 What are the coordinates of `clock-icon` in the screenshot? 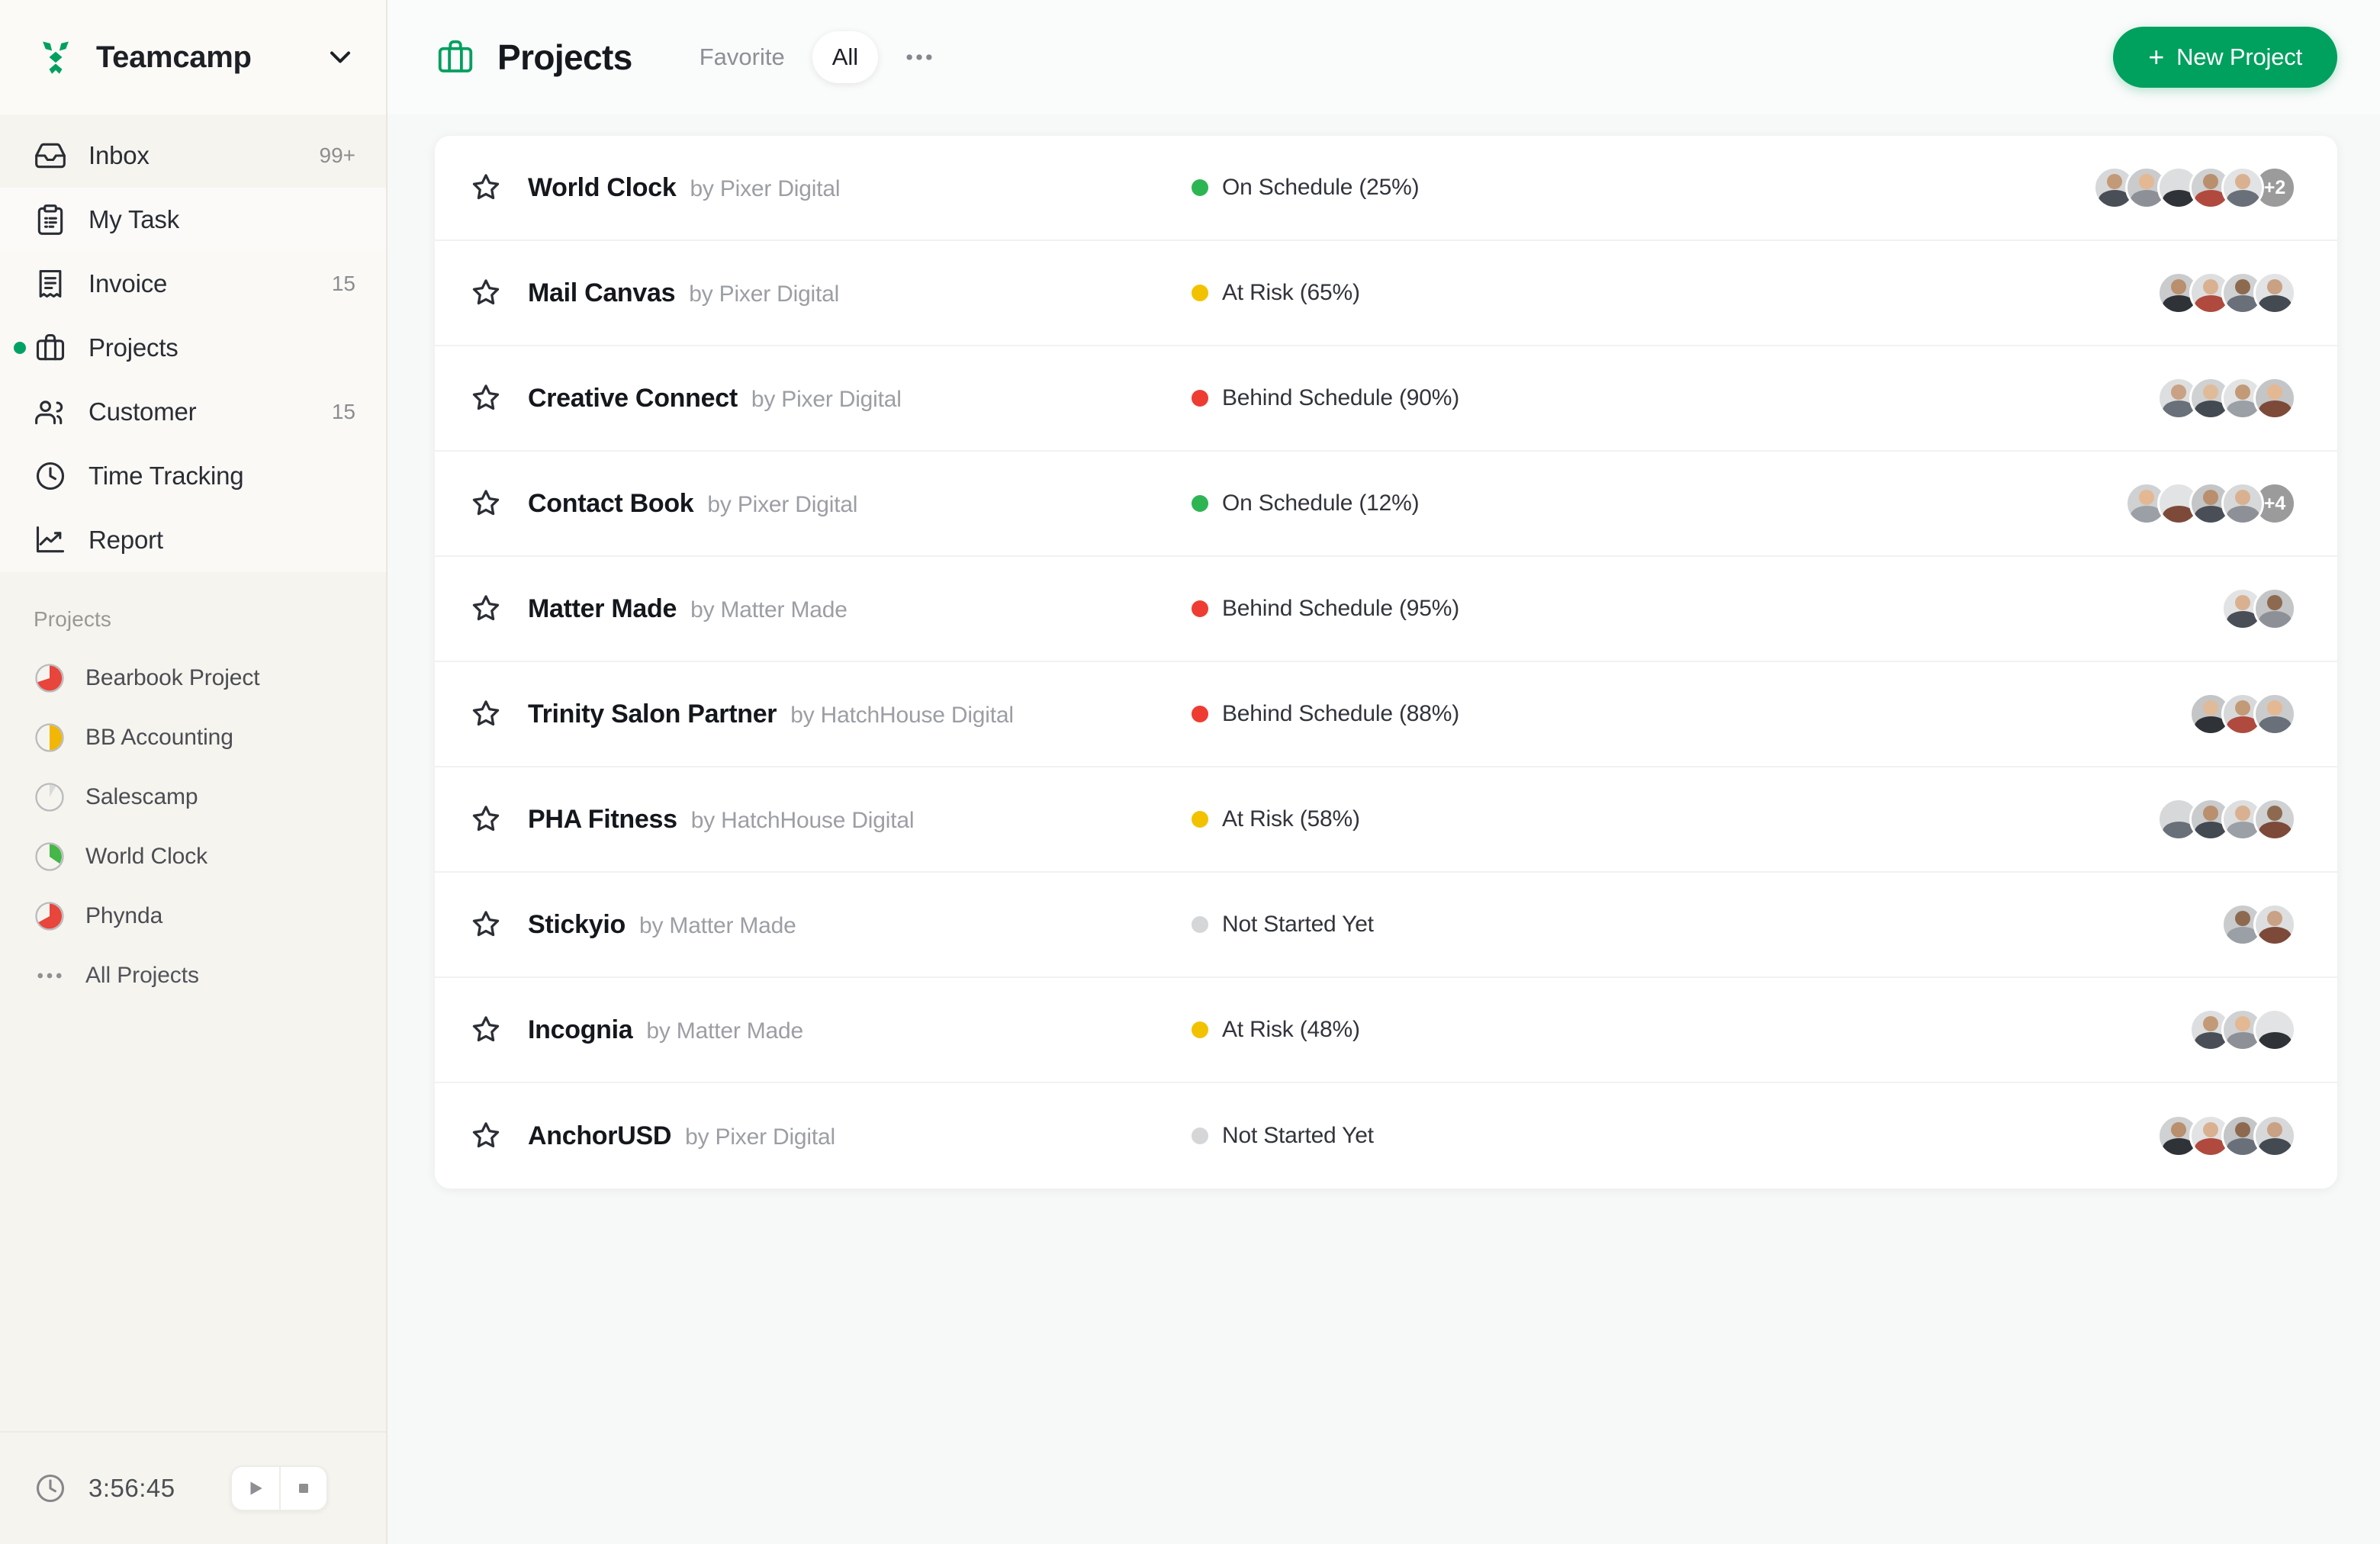 It's located at (50, 477).